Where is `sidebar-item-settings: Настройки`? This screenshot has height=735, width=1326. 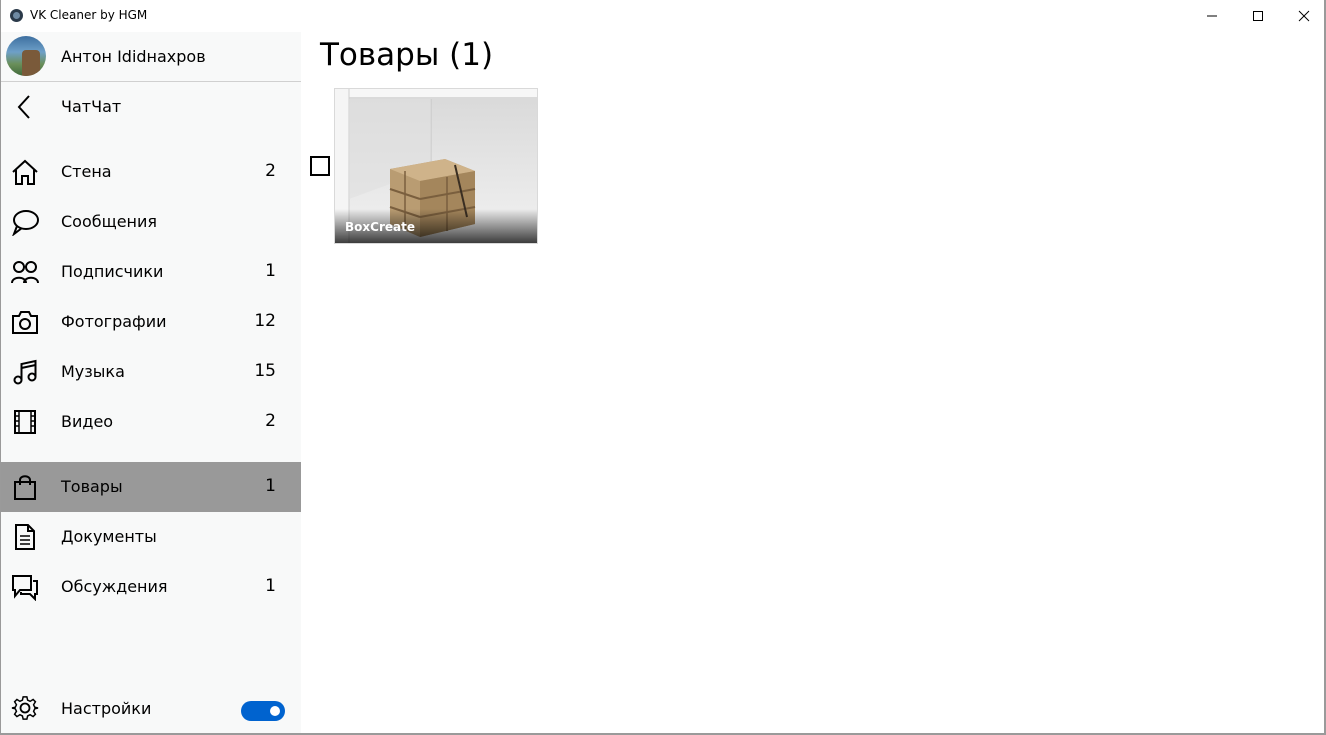 sidebar-item-settings: Настройки is located at coordinates (151, 709).